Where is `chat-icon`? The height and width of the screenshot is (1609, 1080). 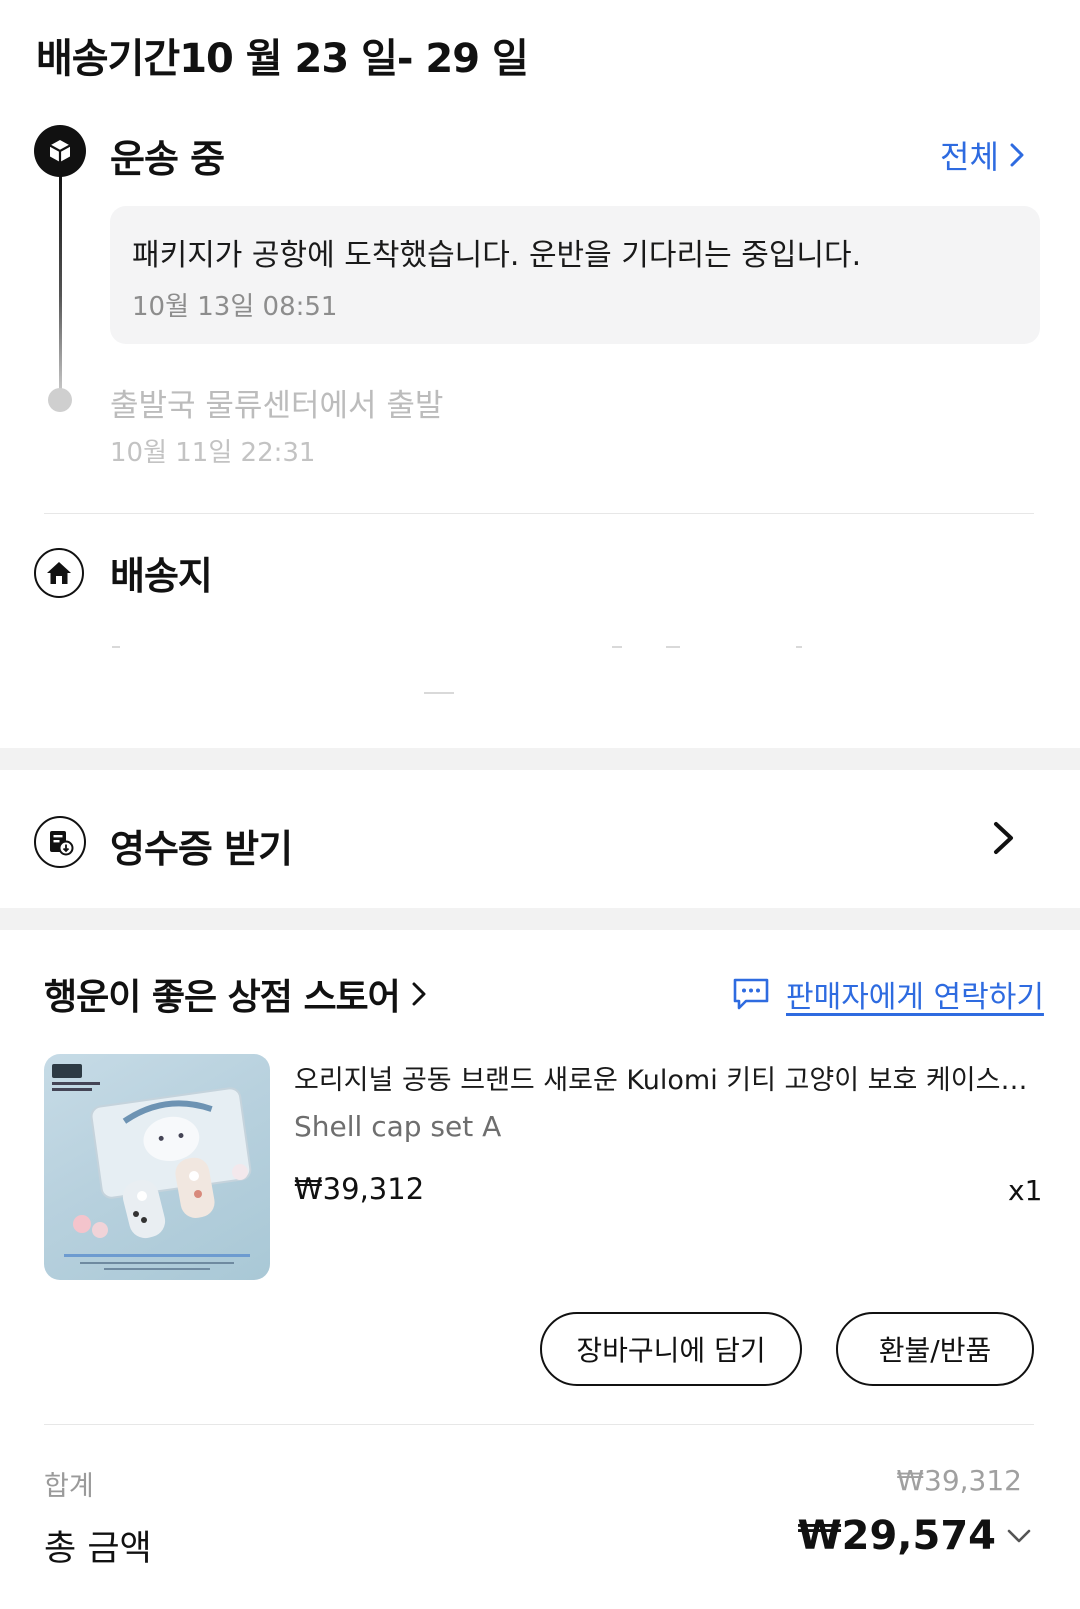 chat-icon is located at coordinates (751, 994).